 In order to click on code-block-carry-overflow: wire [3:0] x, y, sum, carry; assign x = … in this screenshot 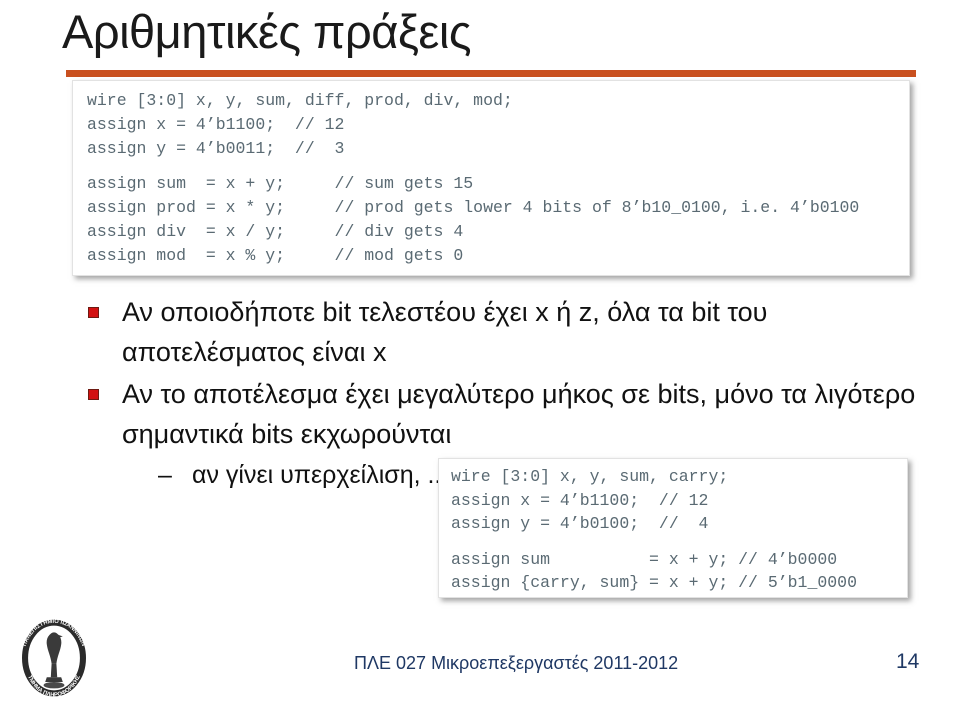, I will do `click(673, 528)`.